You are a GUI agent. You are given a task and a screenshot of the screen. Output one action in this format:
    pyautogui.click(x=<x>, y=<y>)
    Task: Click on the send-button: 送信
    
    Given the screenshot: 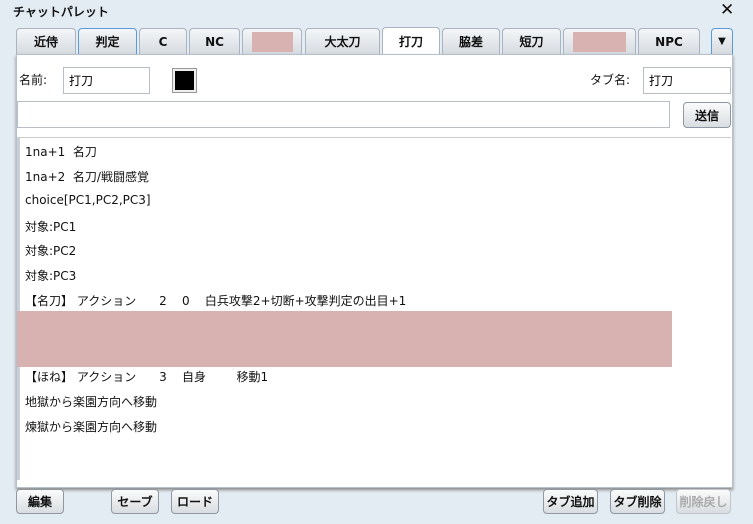 What is the action you would take?
    pyautogui.click(x=707, y=115)
    